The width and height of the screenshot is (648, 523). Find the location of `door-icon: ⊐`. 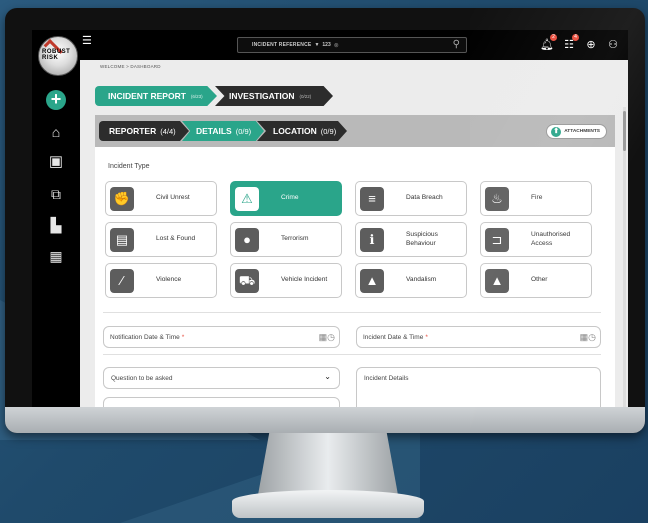

door-icon: ⊐ is located at coordinates (497, 239).